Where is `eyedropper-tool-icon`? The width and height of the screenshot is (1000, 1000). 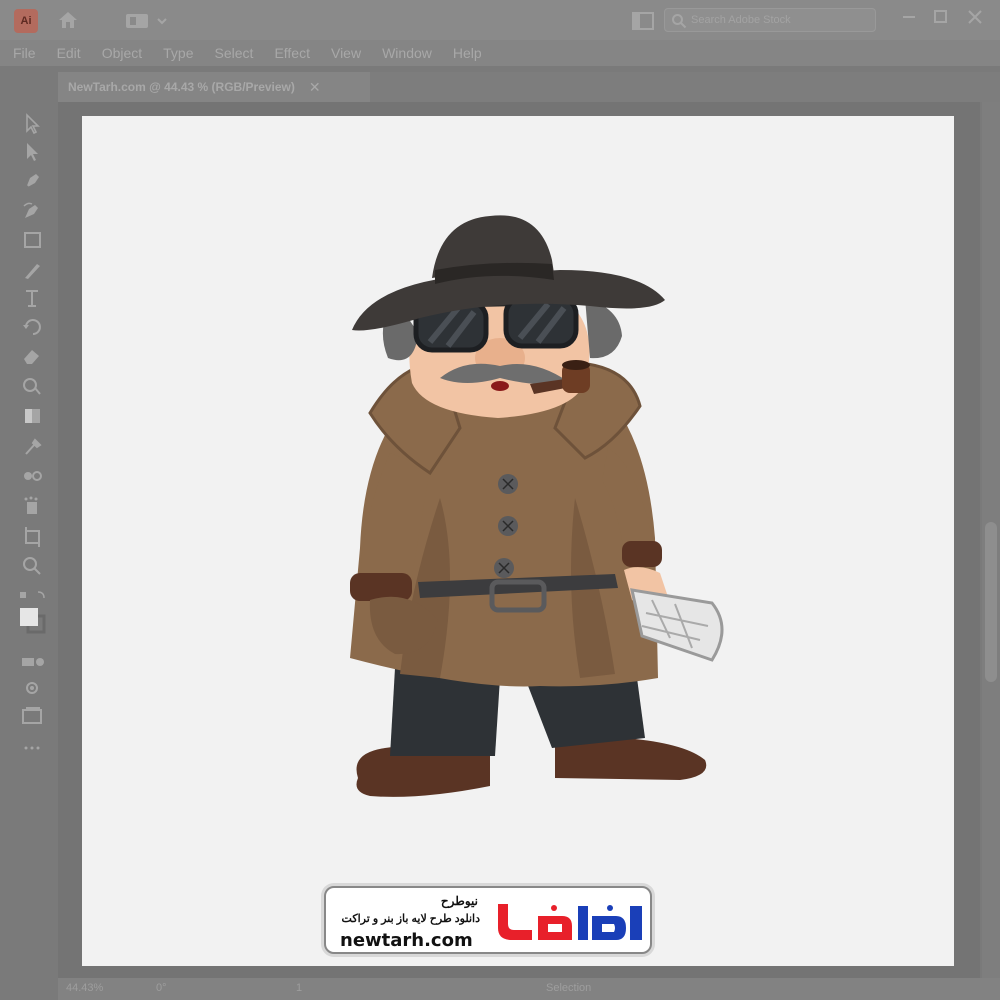
eyedropper-tool-icon is located at coordinates (32, 446).